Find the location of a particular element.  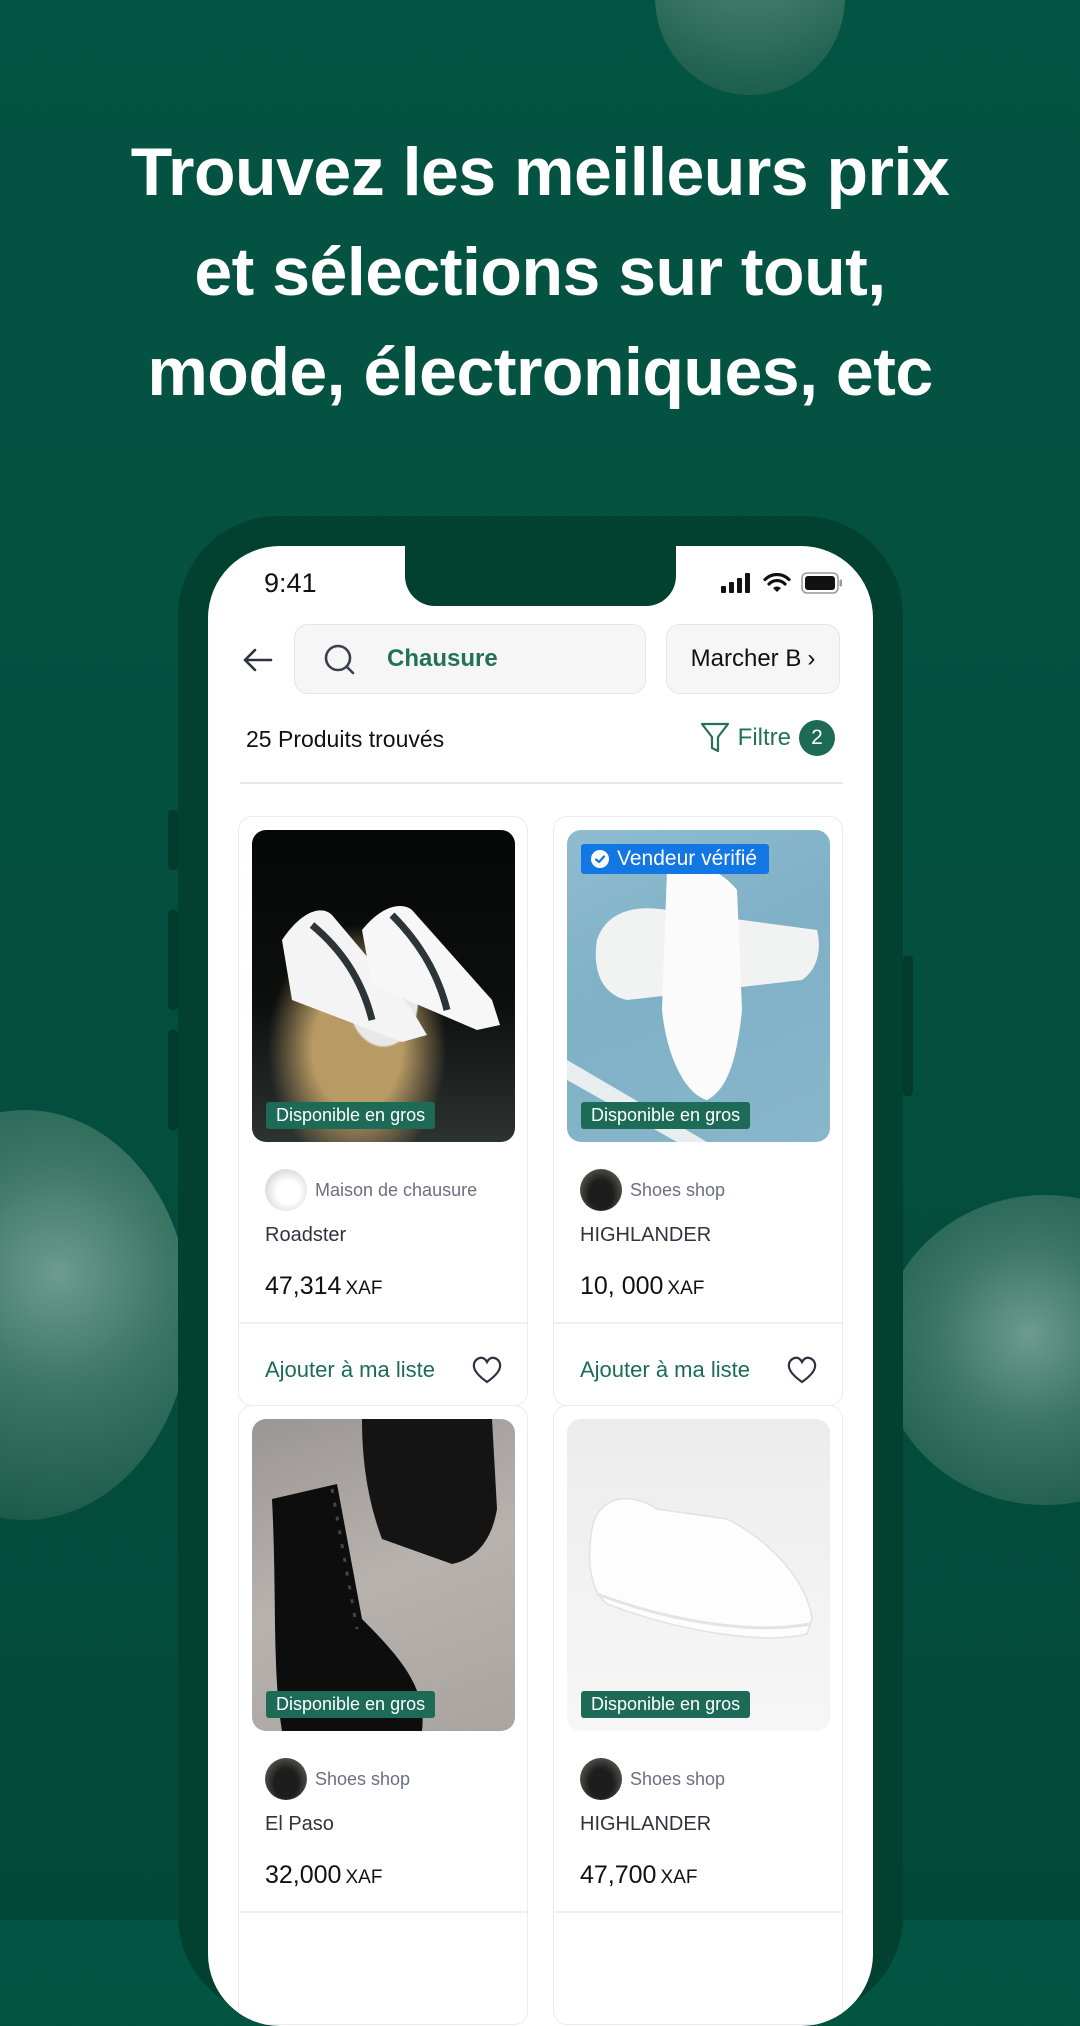

headline-line: et sélections sur tout, is located at coordinates (540, 272).